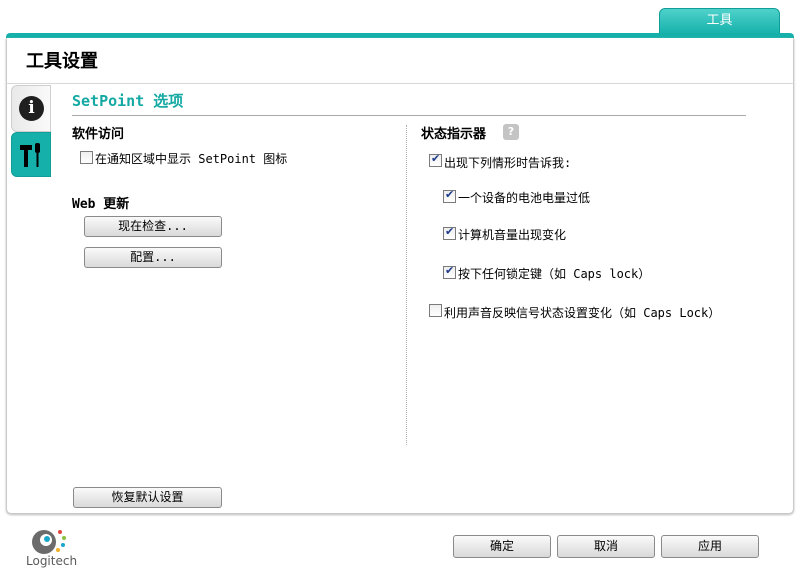  What do you see at coordinates (449, 271) in the screenshot?
I see `lock-key-checkbox` at bounding box center [449, 271].